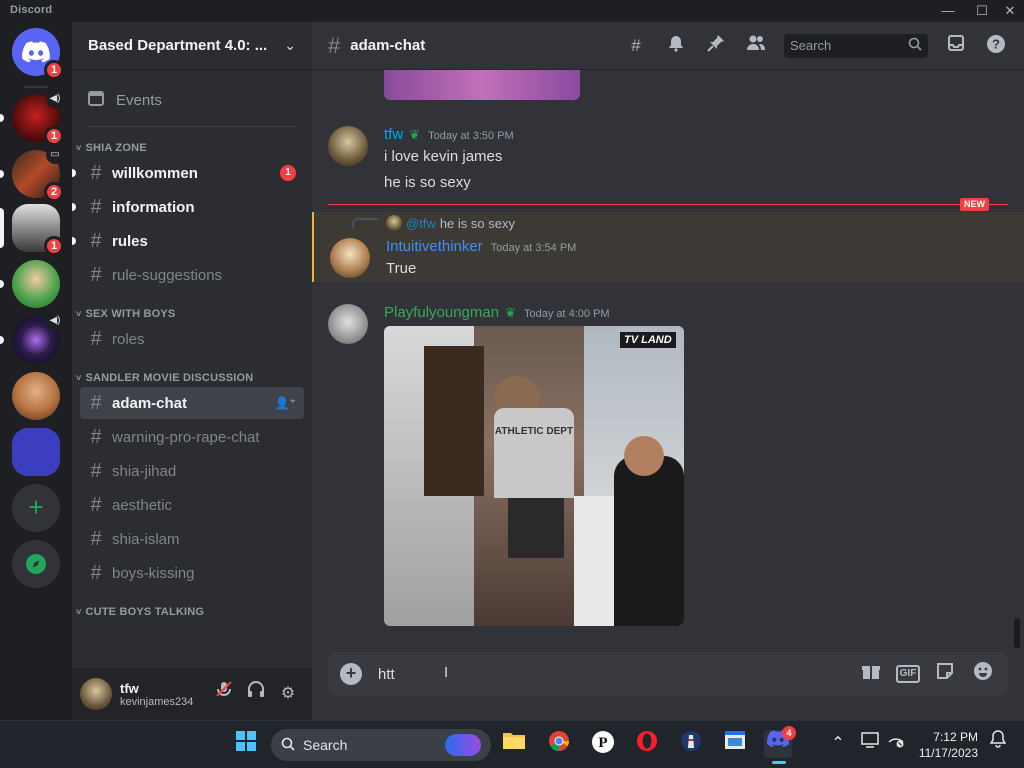 This screenshot has height=768, width=1024. I want to click on add-server-button: +, so click(36, 508).